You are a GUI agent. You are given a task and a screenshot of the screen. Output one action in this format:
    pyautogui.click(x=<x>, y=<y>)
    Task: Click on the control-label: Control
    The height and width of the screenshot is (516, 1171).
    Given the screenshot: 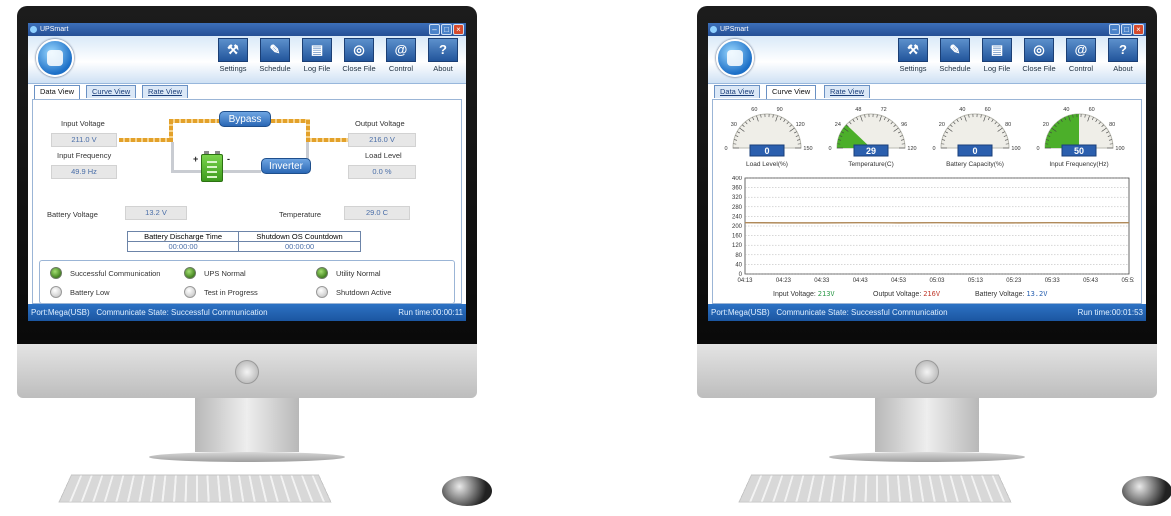 What is the action you would take?
    pyautogui.click(x=401, y=68)
    